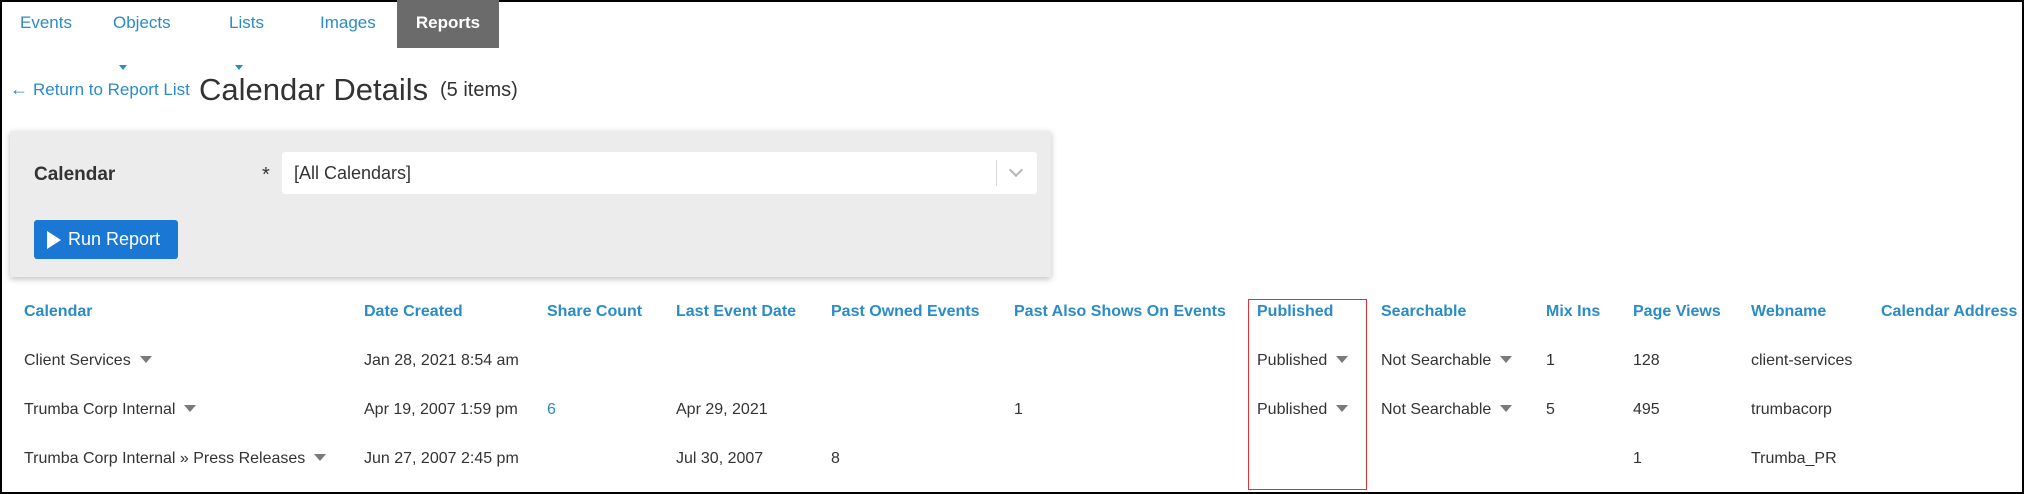 The height and width of the screenshot is (494, 2024). I want to click on col-past-owned-events: Past Owned Events, so click(905, 312).